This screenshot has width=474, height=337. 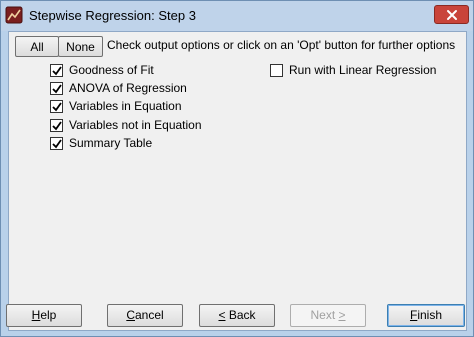 I want to click on close-icon, so click(x=452, y=15).